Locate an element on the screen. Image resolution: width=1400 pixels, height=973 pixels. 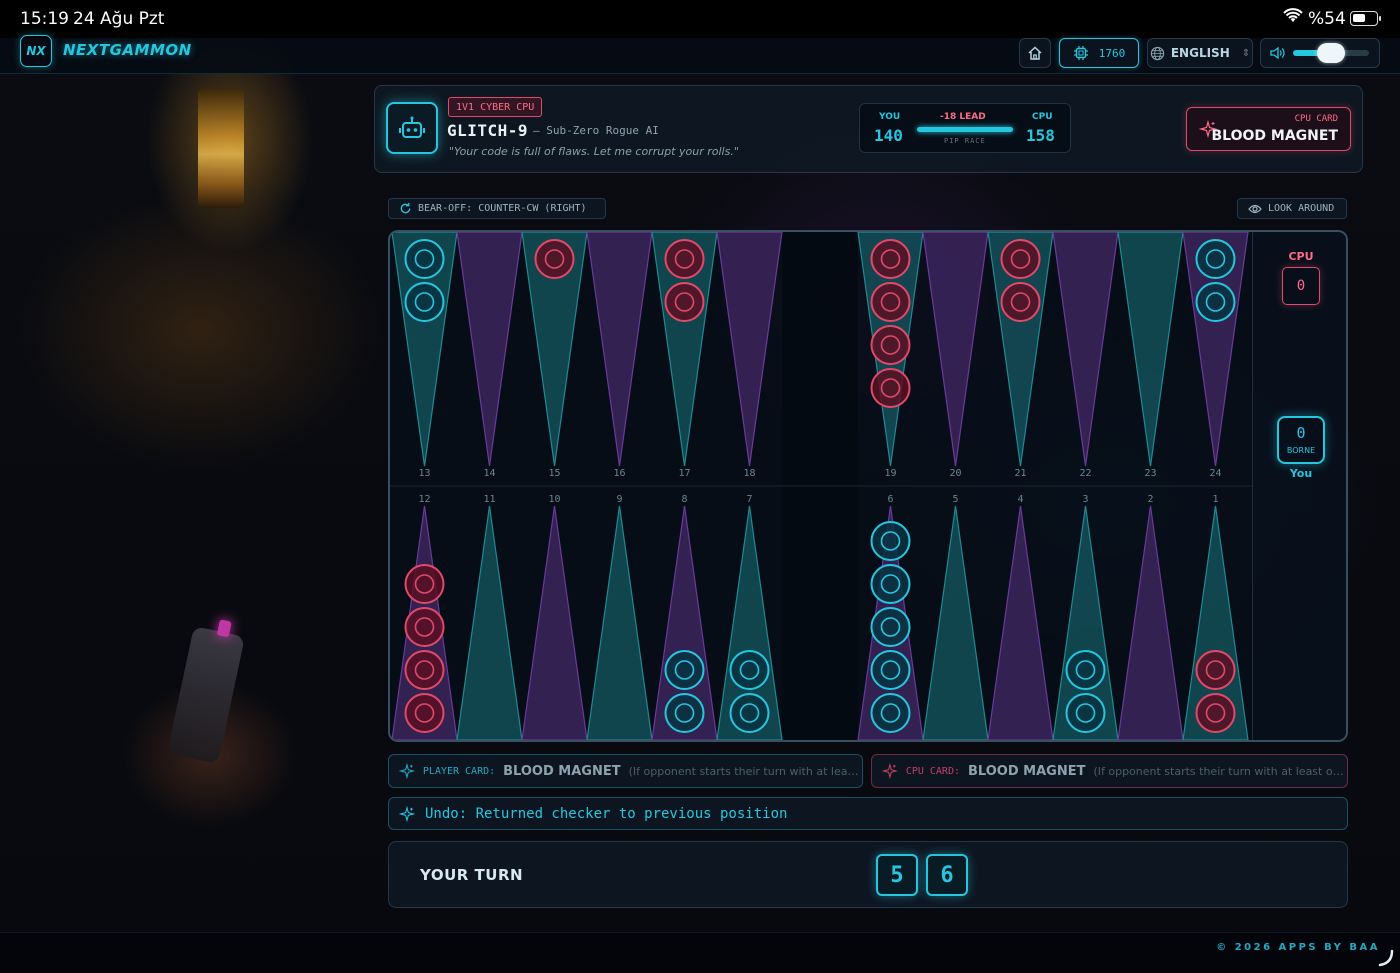
cpu-card-button: CPU CARD BLOOD MAGNET is located at coordinates (1268, 129).